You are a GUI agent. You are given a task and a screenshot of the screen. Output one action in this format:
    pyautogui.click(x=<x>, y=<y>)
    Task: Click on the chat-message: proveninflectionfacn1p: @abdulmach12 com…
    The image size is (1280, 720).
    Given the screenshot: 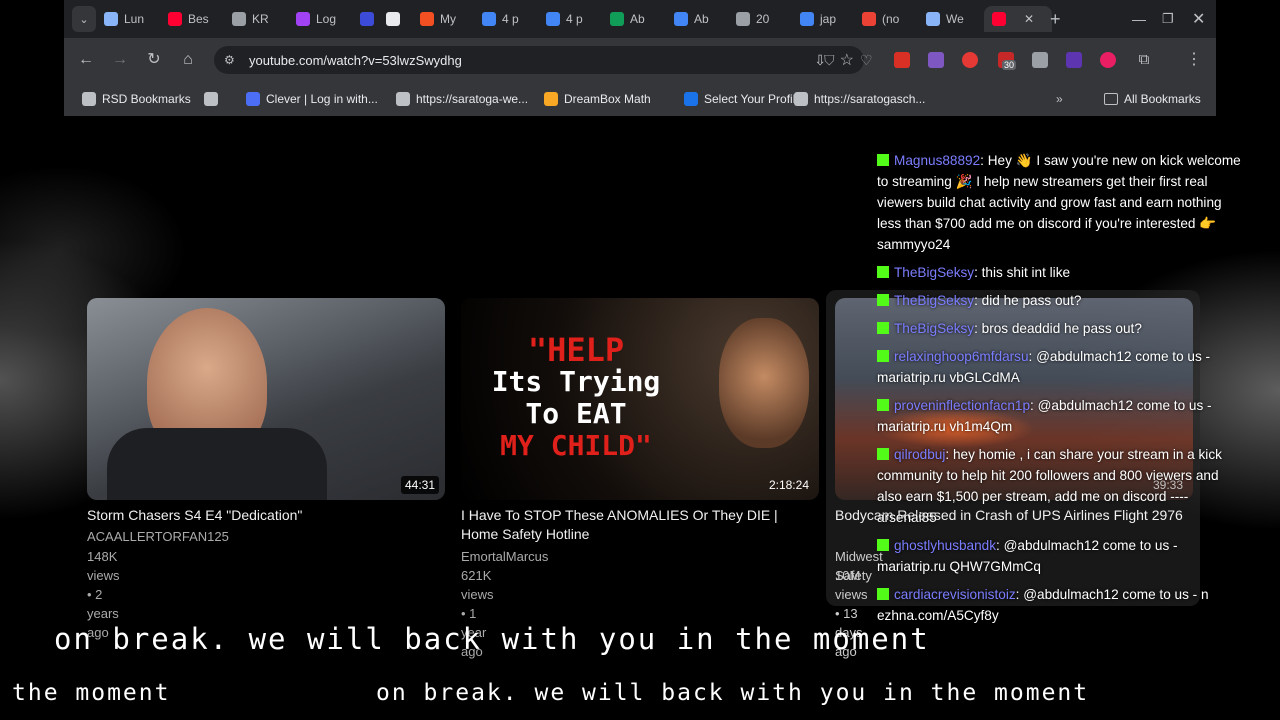 What is the action you would take?
    pyautogui.click(x=1062, y=416)
    